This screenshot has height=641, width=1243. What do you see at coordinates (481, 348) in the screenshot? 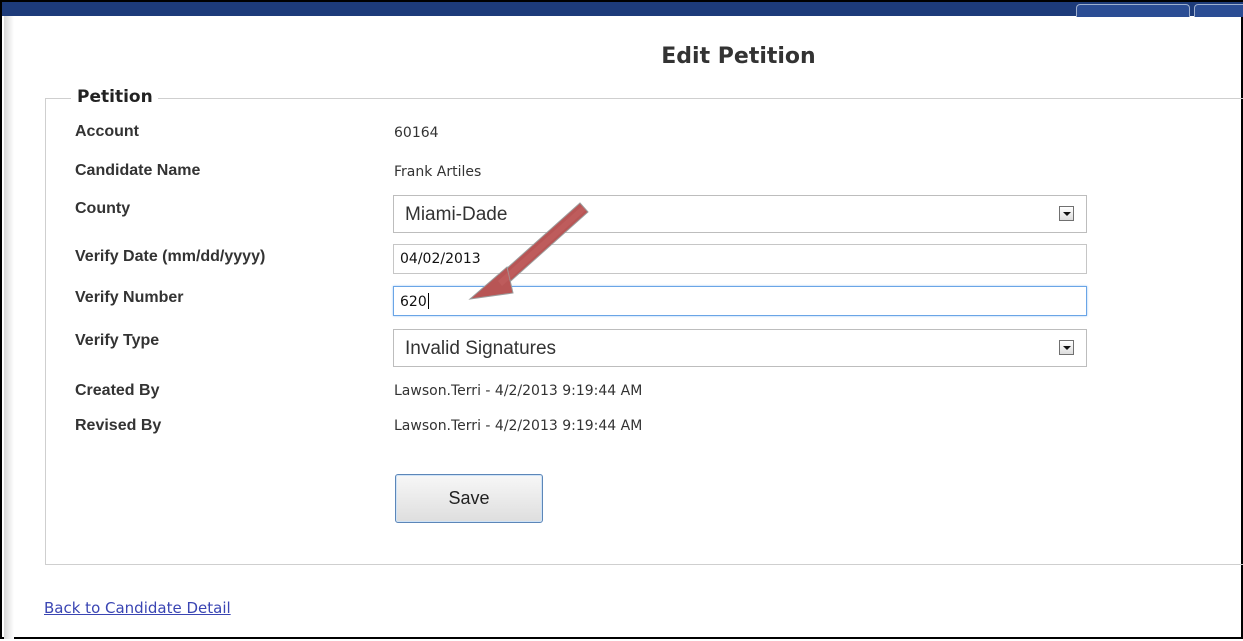
I see `verify-type-selected-value: Invalid Signatures` at bounding box center [481, 348].